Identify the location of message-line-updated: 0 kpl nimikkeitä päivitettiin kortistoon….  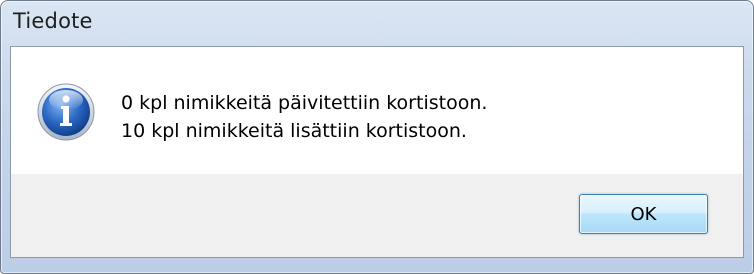
(304, 103).